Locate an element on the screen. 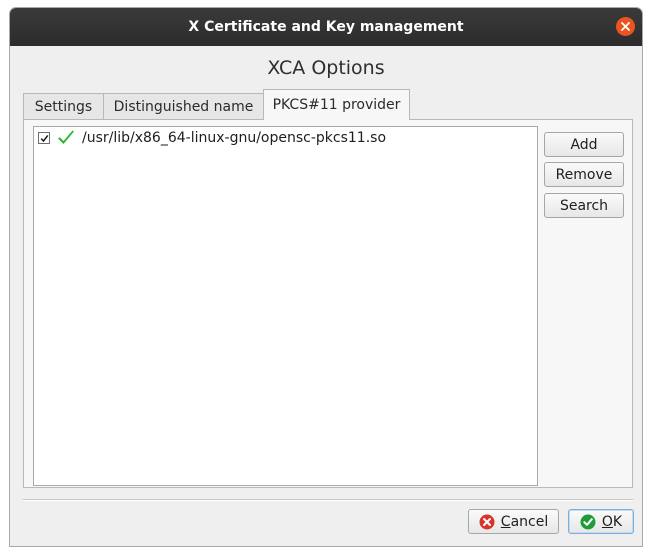  tab-settings: Settings is located at coordinates (63, 106).